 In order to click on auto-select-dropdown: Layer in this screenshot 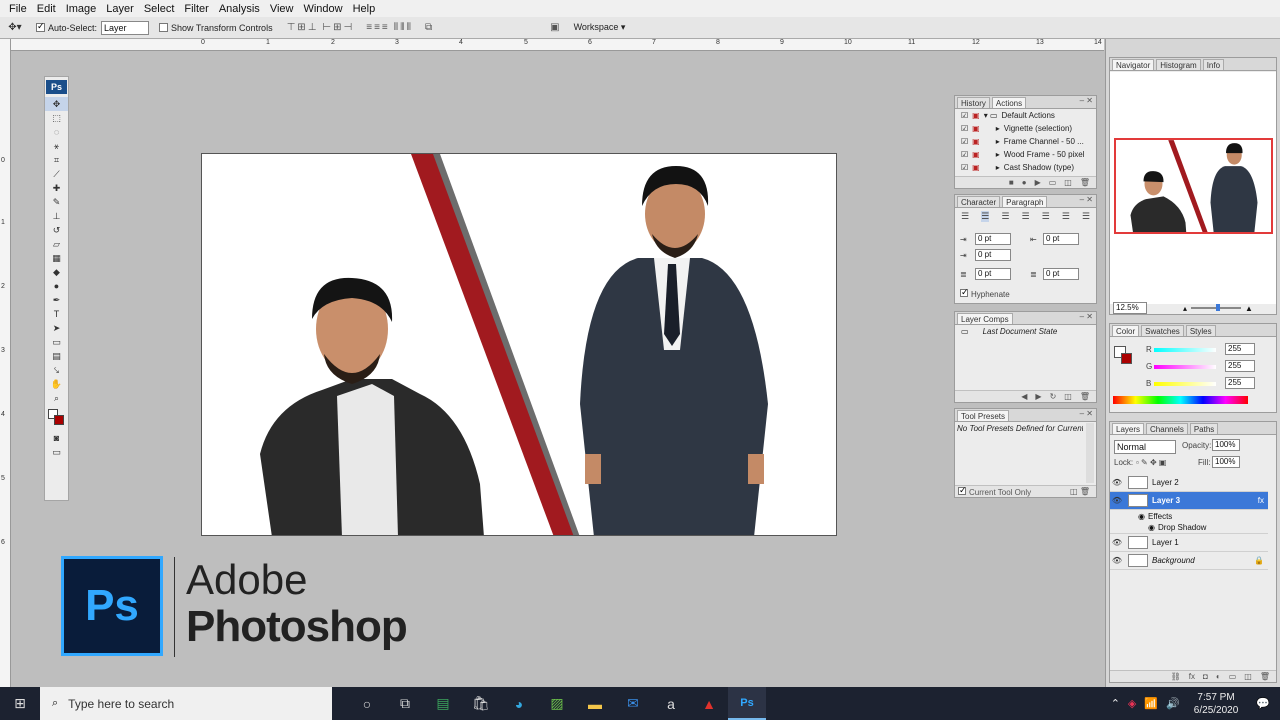, I will do `click(125, 27)`.